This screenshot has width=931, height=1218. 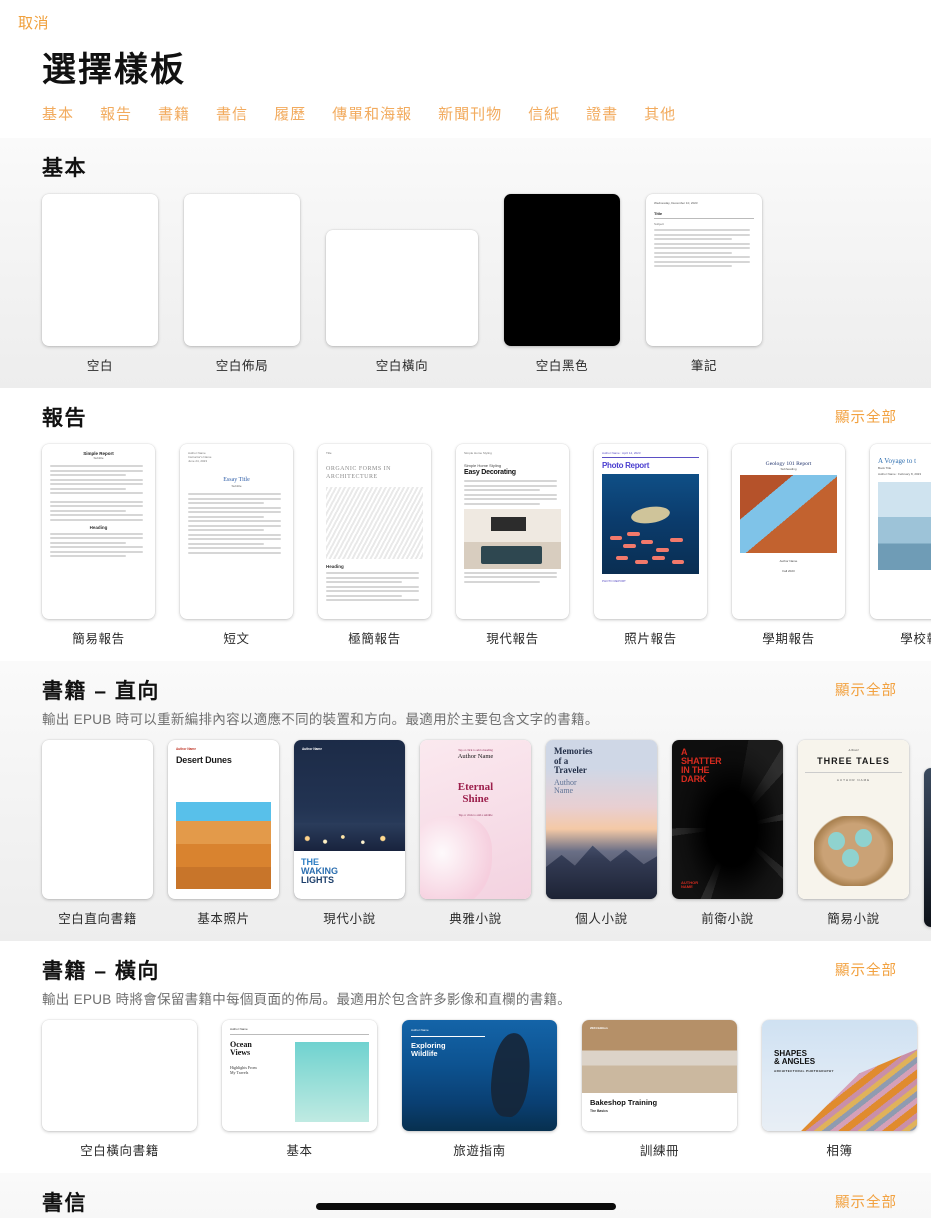 I want to click on template-thumbnail: A SHATTER IN THE DARK AUTHOR NAME, so click(x=727, y=819).